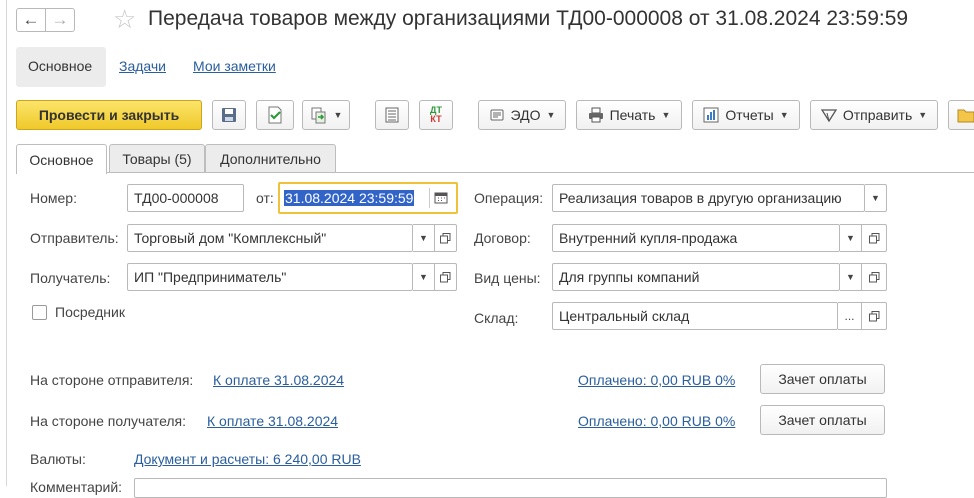 The height and width of the screenshot is (498, 974). I want to click on price-type-label: Вид цены:, so click(507, 278).